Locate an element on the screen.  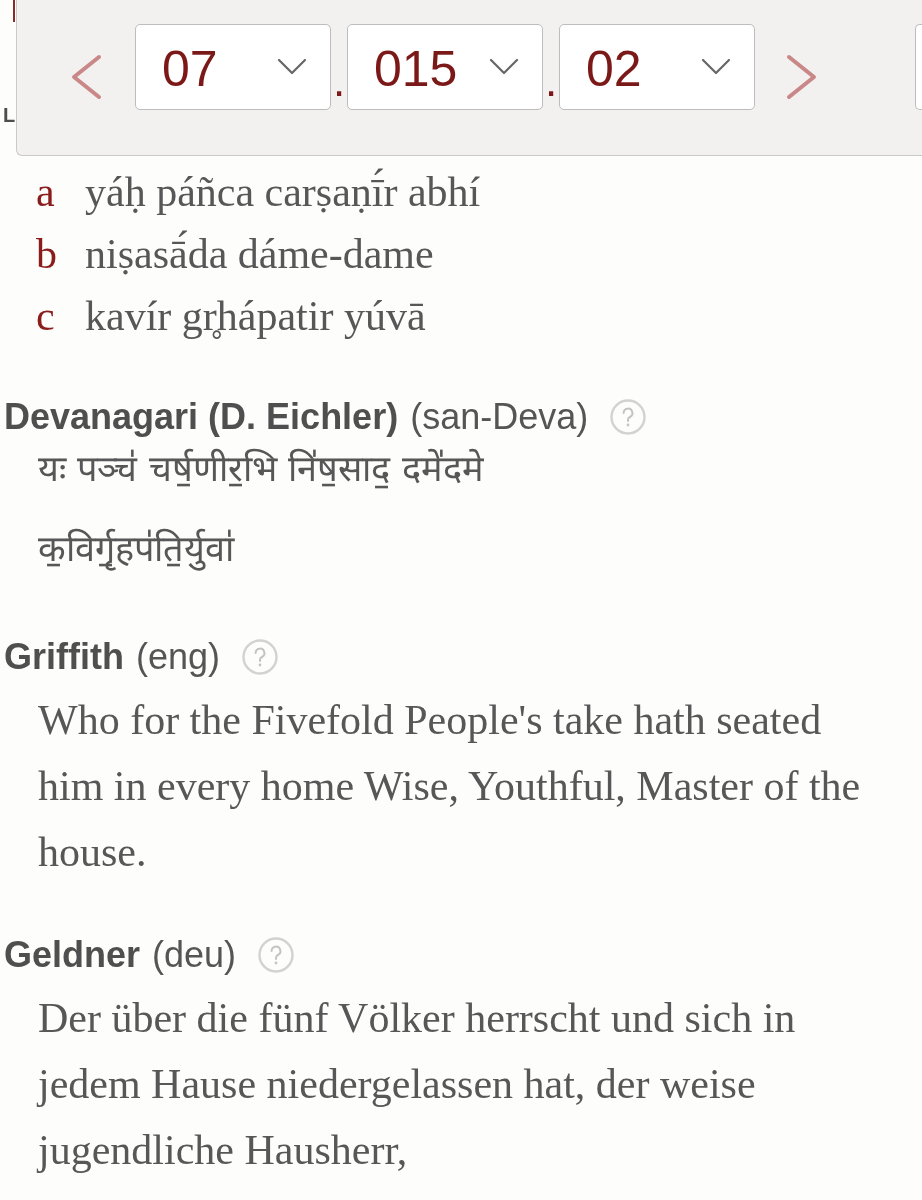
version-name: Devanagari (D. Eichler) is located at coordinates (201, 417).